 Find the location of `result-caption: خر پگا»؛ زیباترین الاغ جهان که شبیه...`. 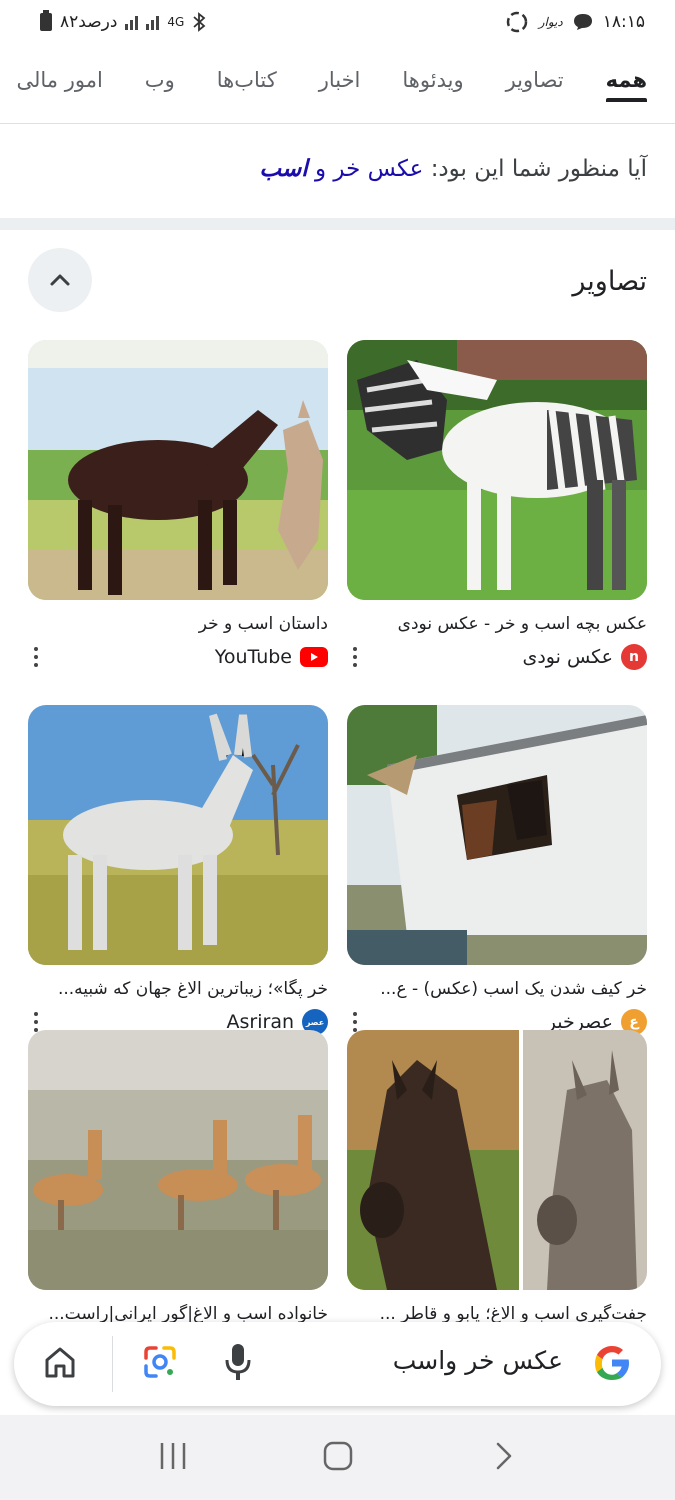

result-caption: خر پگا»؛ زیباترین الاغ جهان که شبیه... is located at coordinates (178, 989).